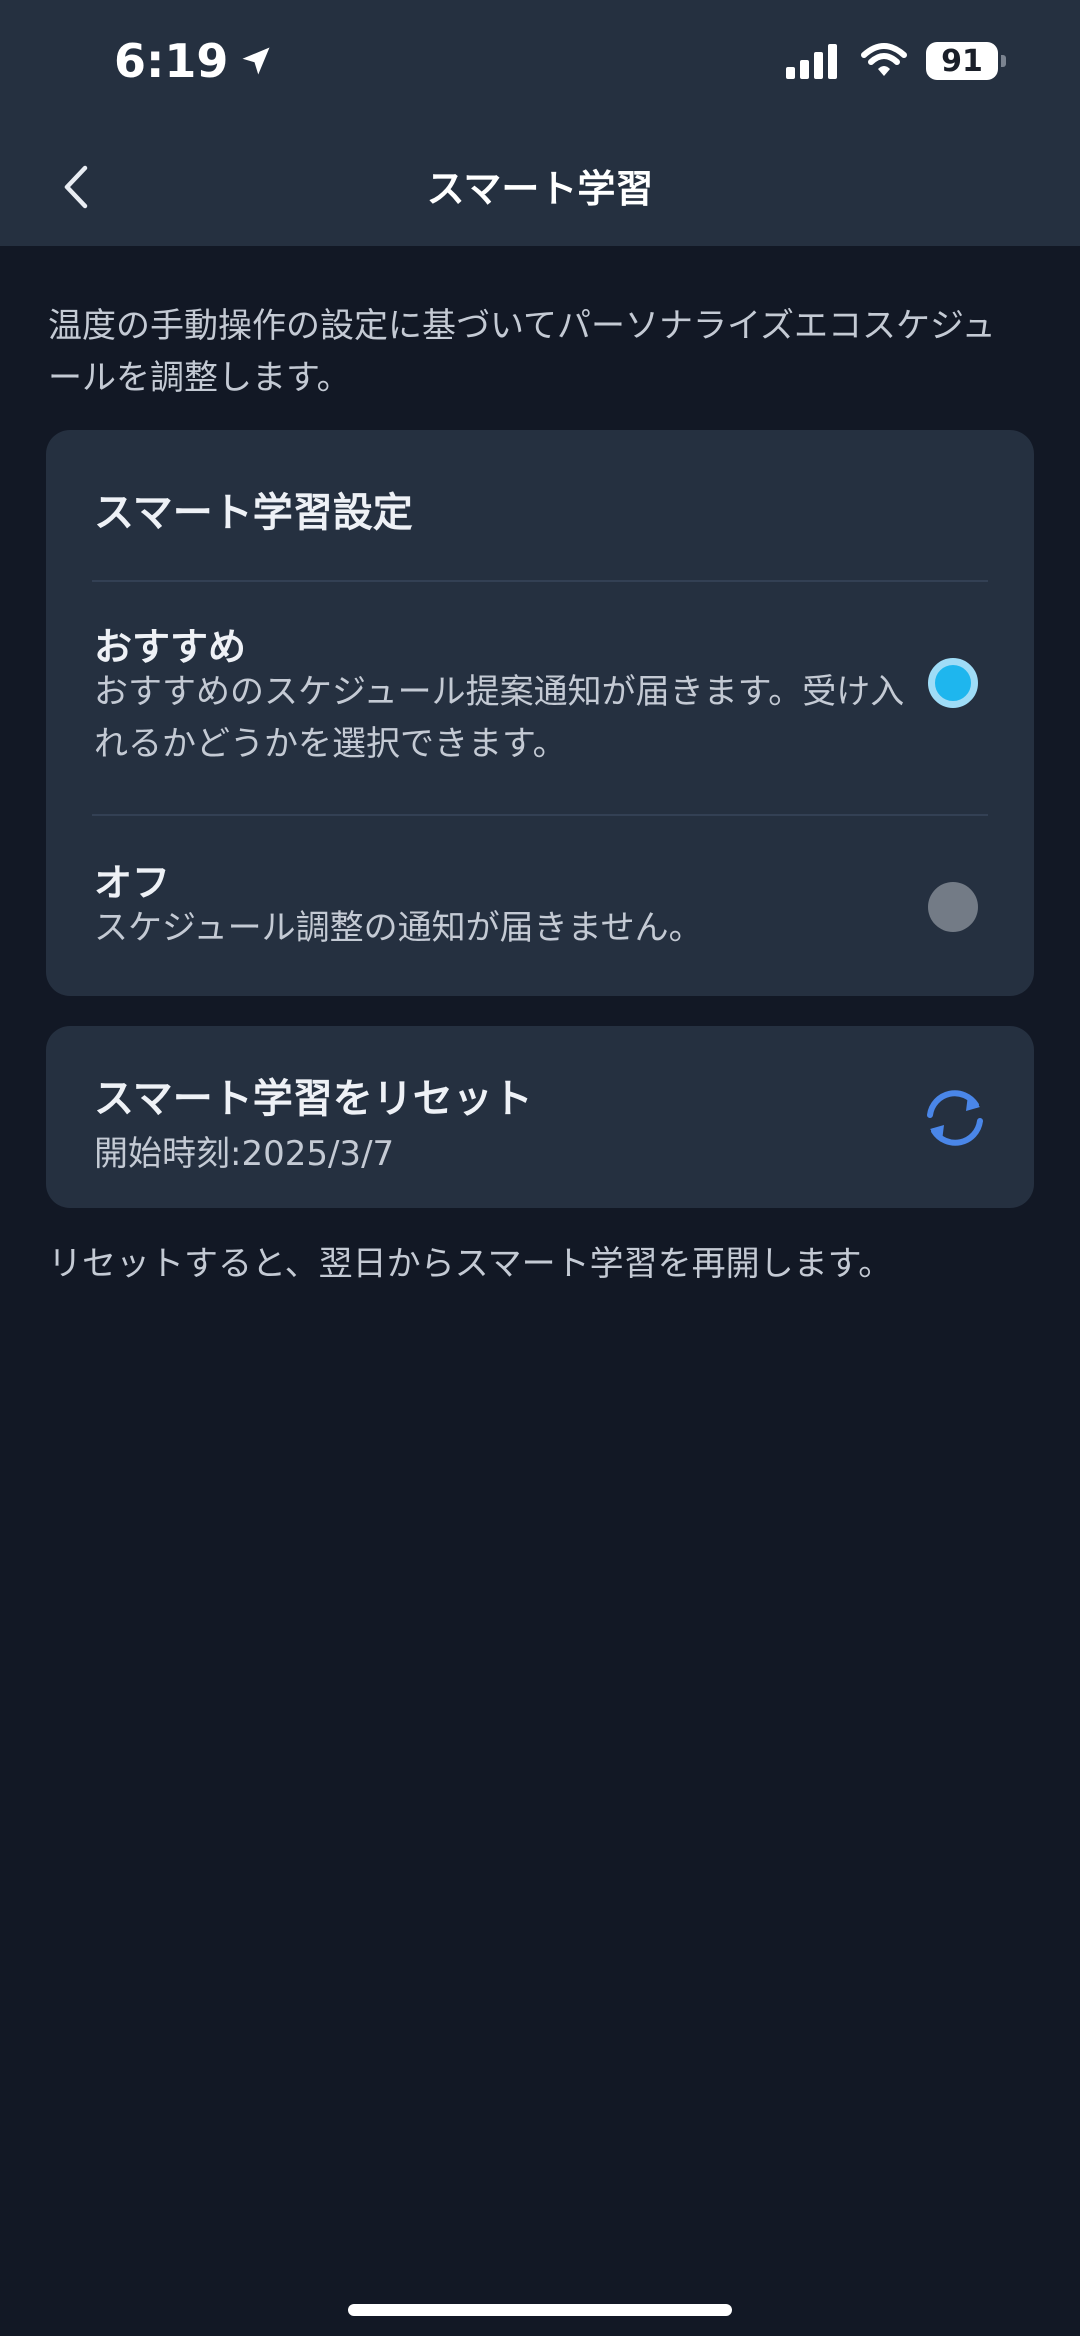 The width and height of the screenshot is (1080, 2336). Describe the element at coordinates (540, 65) in the screenshot. I see `status-bar: 6:19 91` at that location.